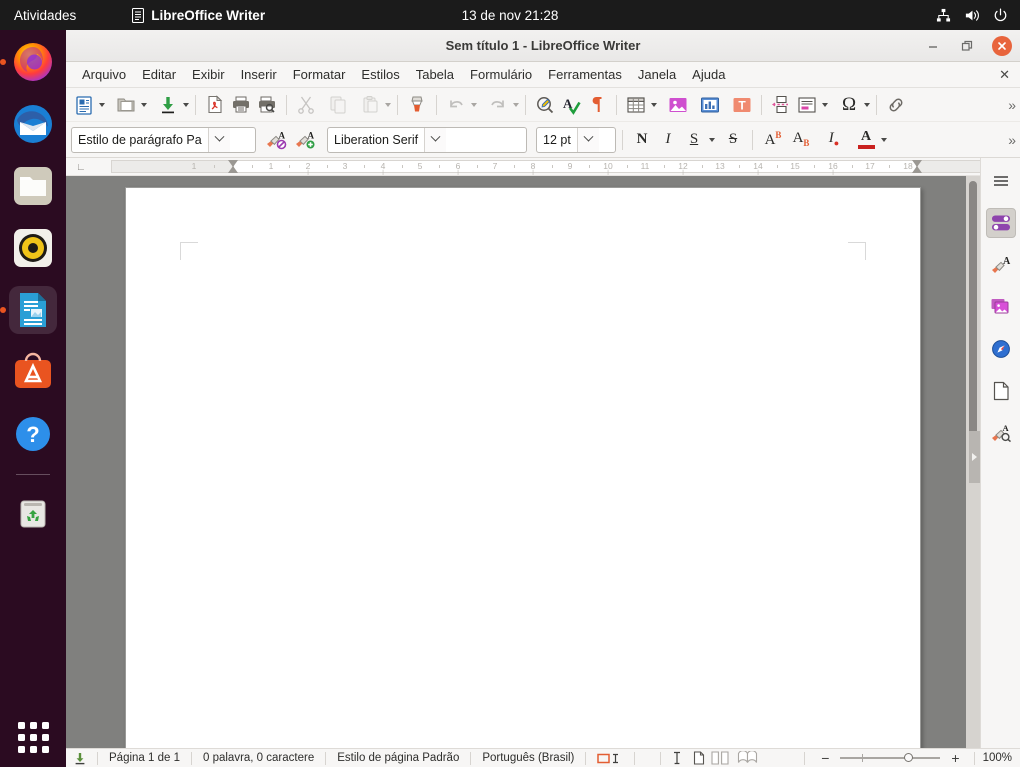 This screenshot has width=1020, height=767. I want to click on volume-icon, so click(972, 15).